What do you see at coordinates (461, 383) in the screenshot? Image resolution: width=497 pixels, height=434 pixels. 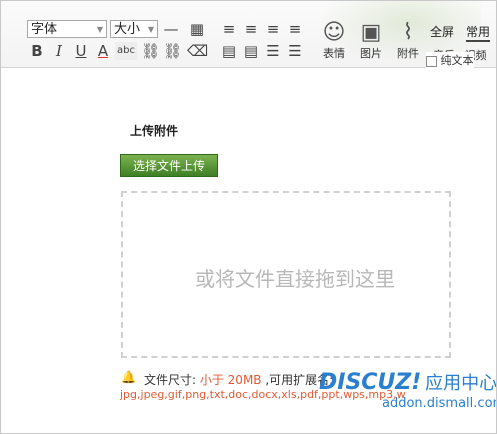 I see `watermark-brand-cn: 应用中心` at bounding box center [461, 383].